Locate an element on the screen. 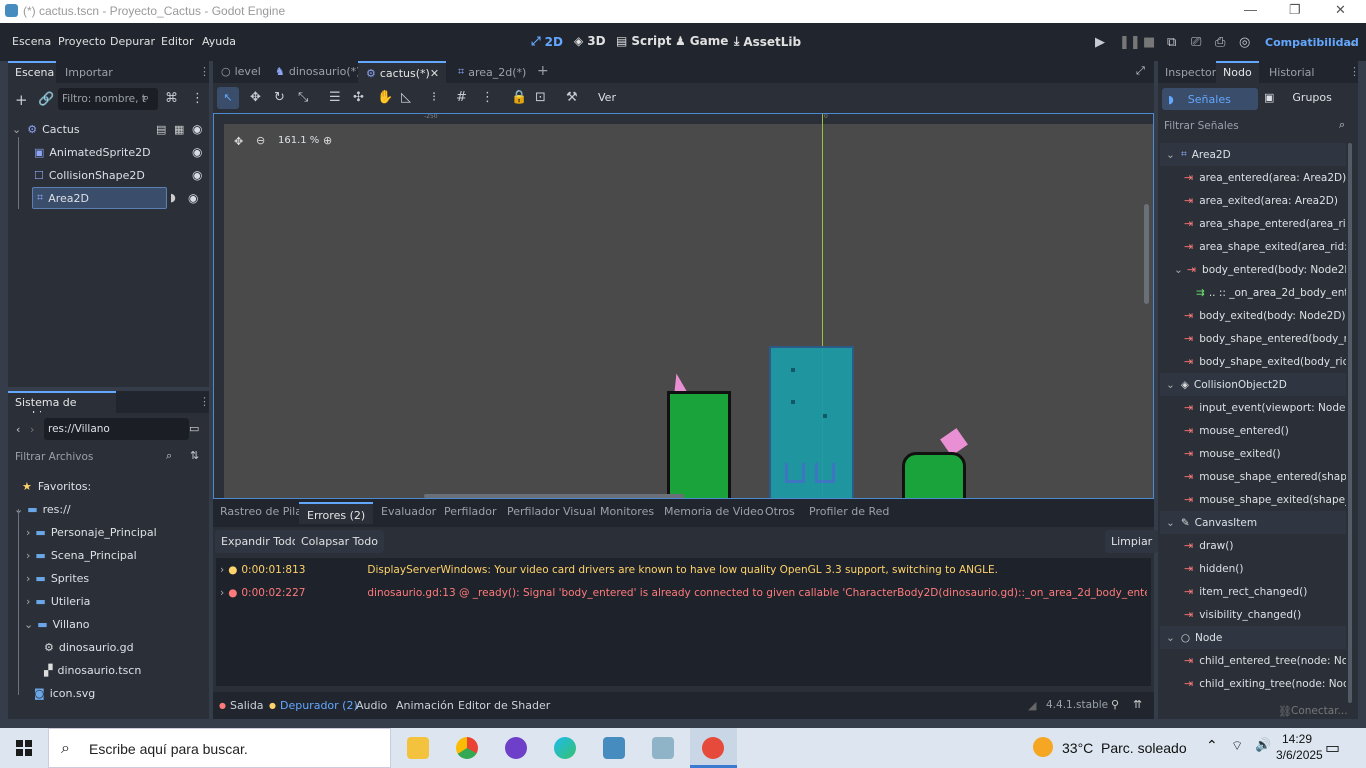  notification-icon: ▭ is located at coordinates (1332, 747).